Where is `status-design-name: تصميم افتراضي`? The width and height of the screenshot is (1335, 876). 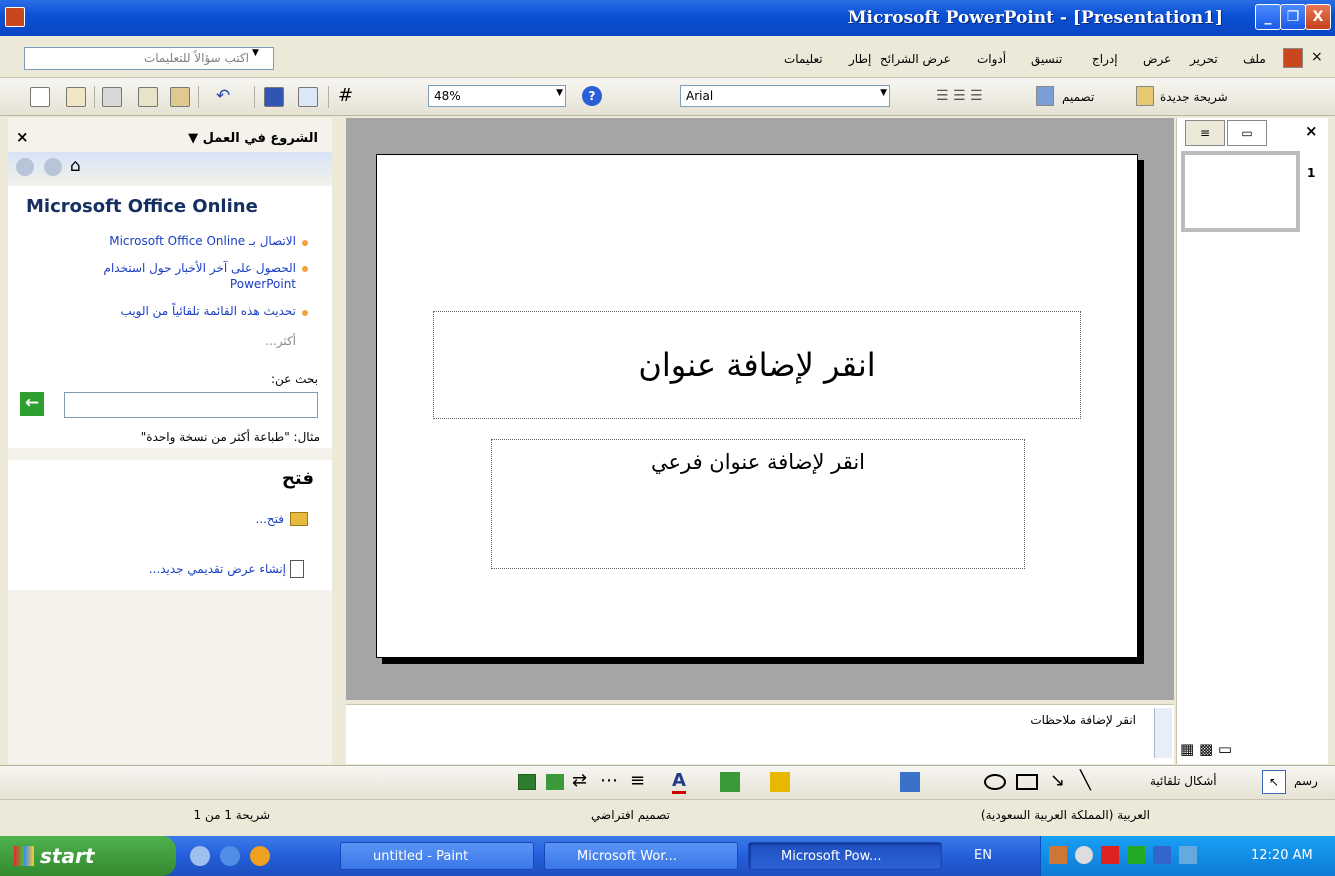
status-design-name: تصميم افتراضي is located at coordinates (630, 815).